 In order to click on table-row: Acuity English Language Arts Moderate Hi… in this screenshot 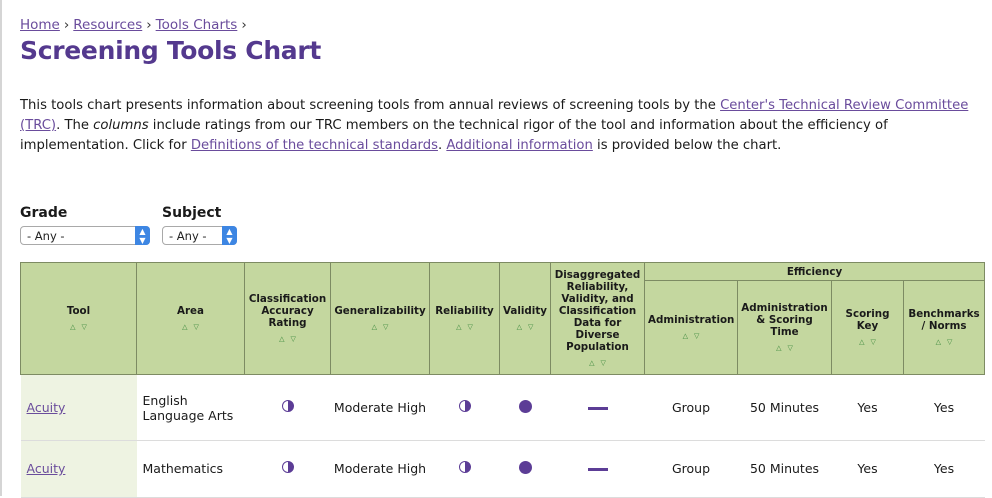, I will do `click(502, 407)`.